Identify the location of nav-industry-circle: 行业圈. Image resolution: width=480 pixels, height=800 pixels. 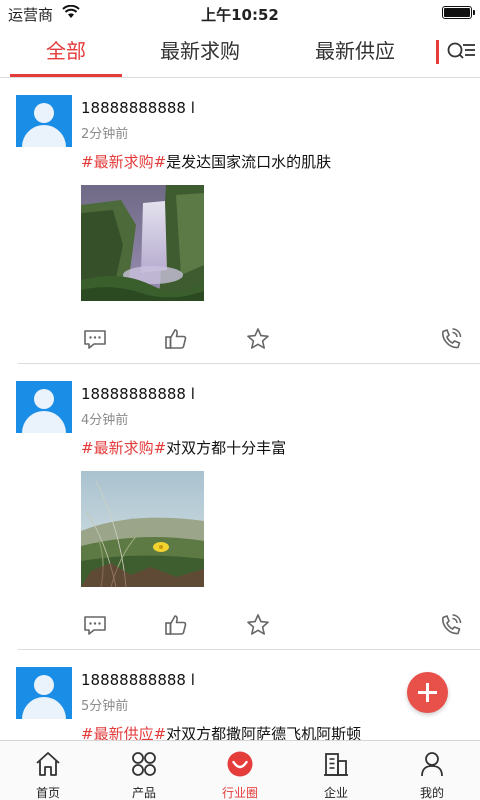
(240, 770).